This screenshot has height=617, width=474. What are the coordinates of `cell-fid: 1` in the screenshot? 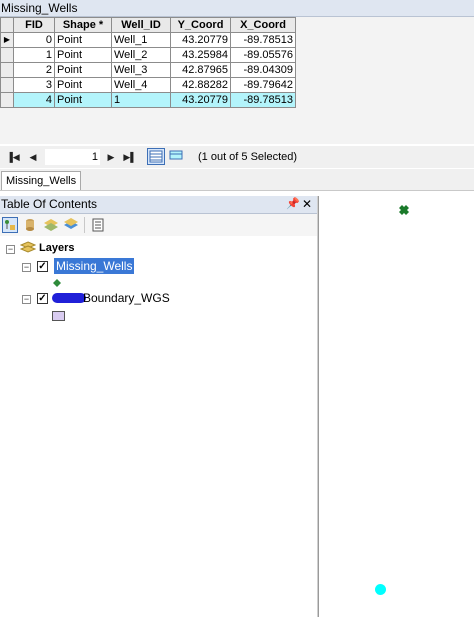 It's located at (34, 55).